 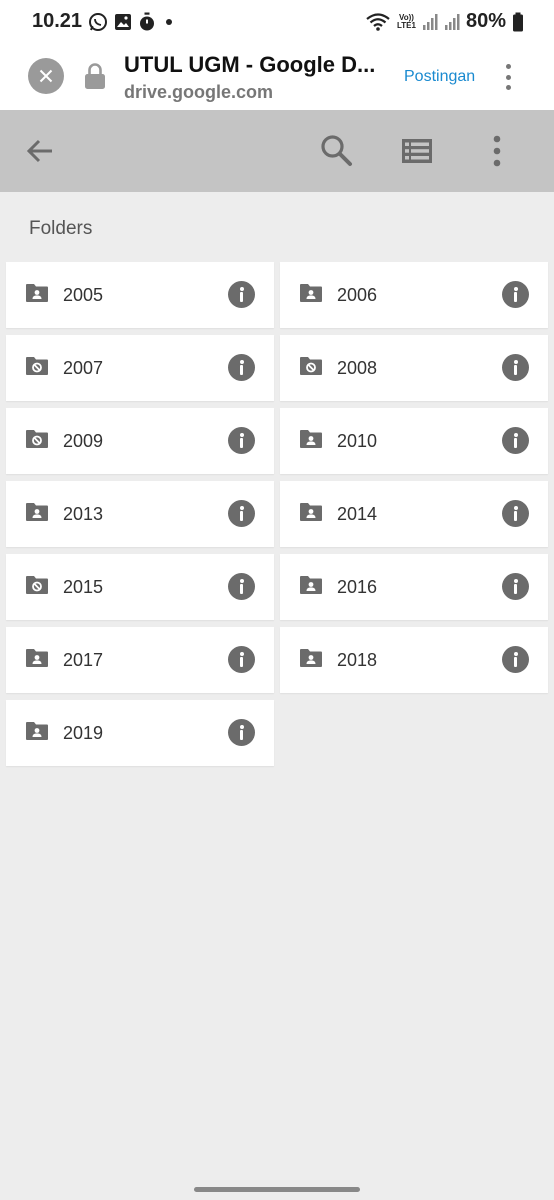 What do you see at coordinates (336, 150) in the screenshot?
I see `search-icon` at bounding box center [336, 150].